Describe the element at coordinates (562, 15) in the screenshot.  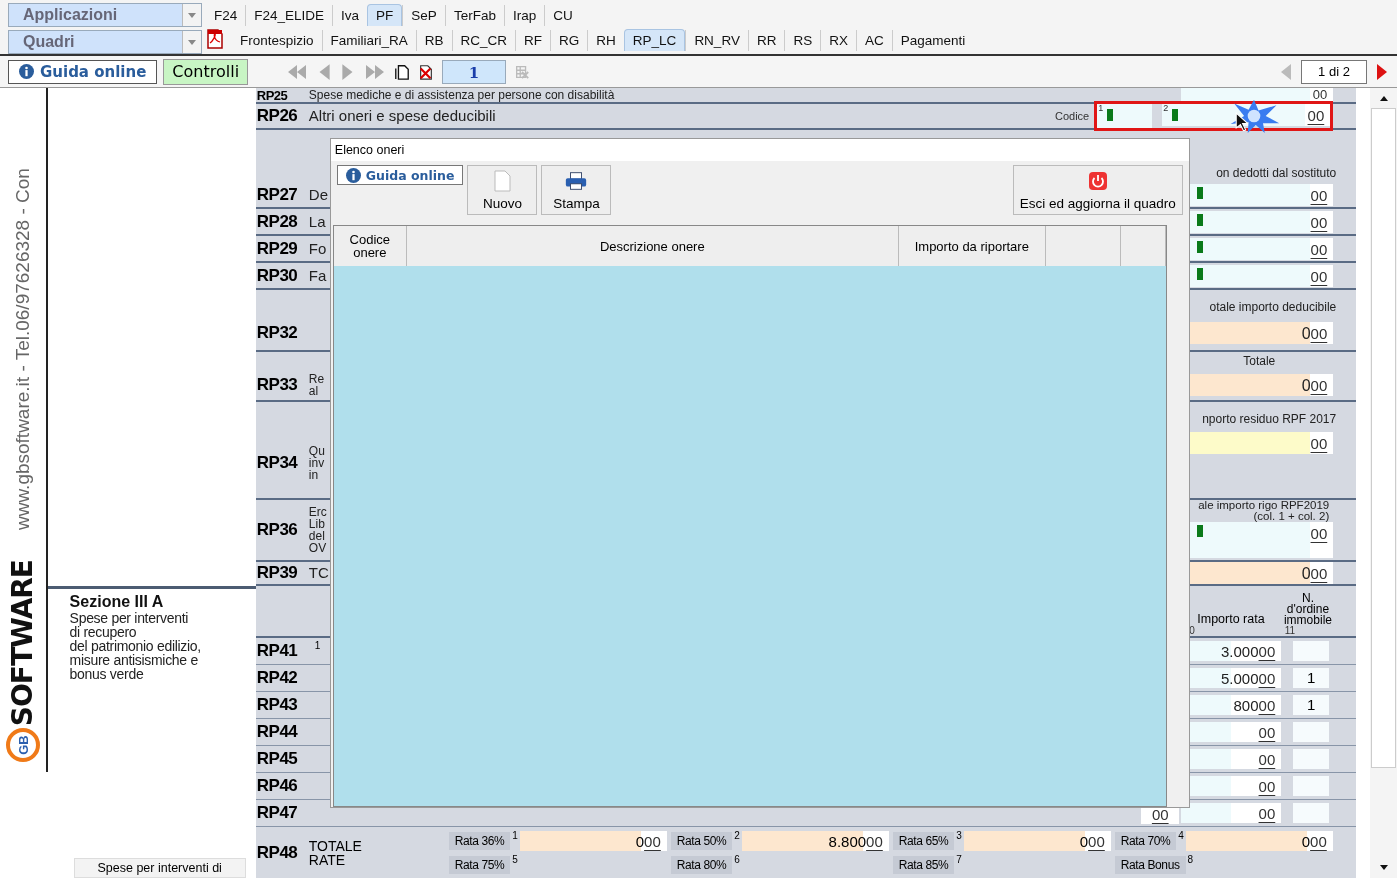
I see `app-tab: CU` at that location.